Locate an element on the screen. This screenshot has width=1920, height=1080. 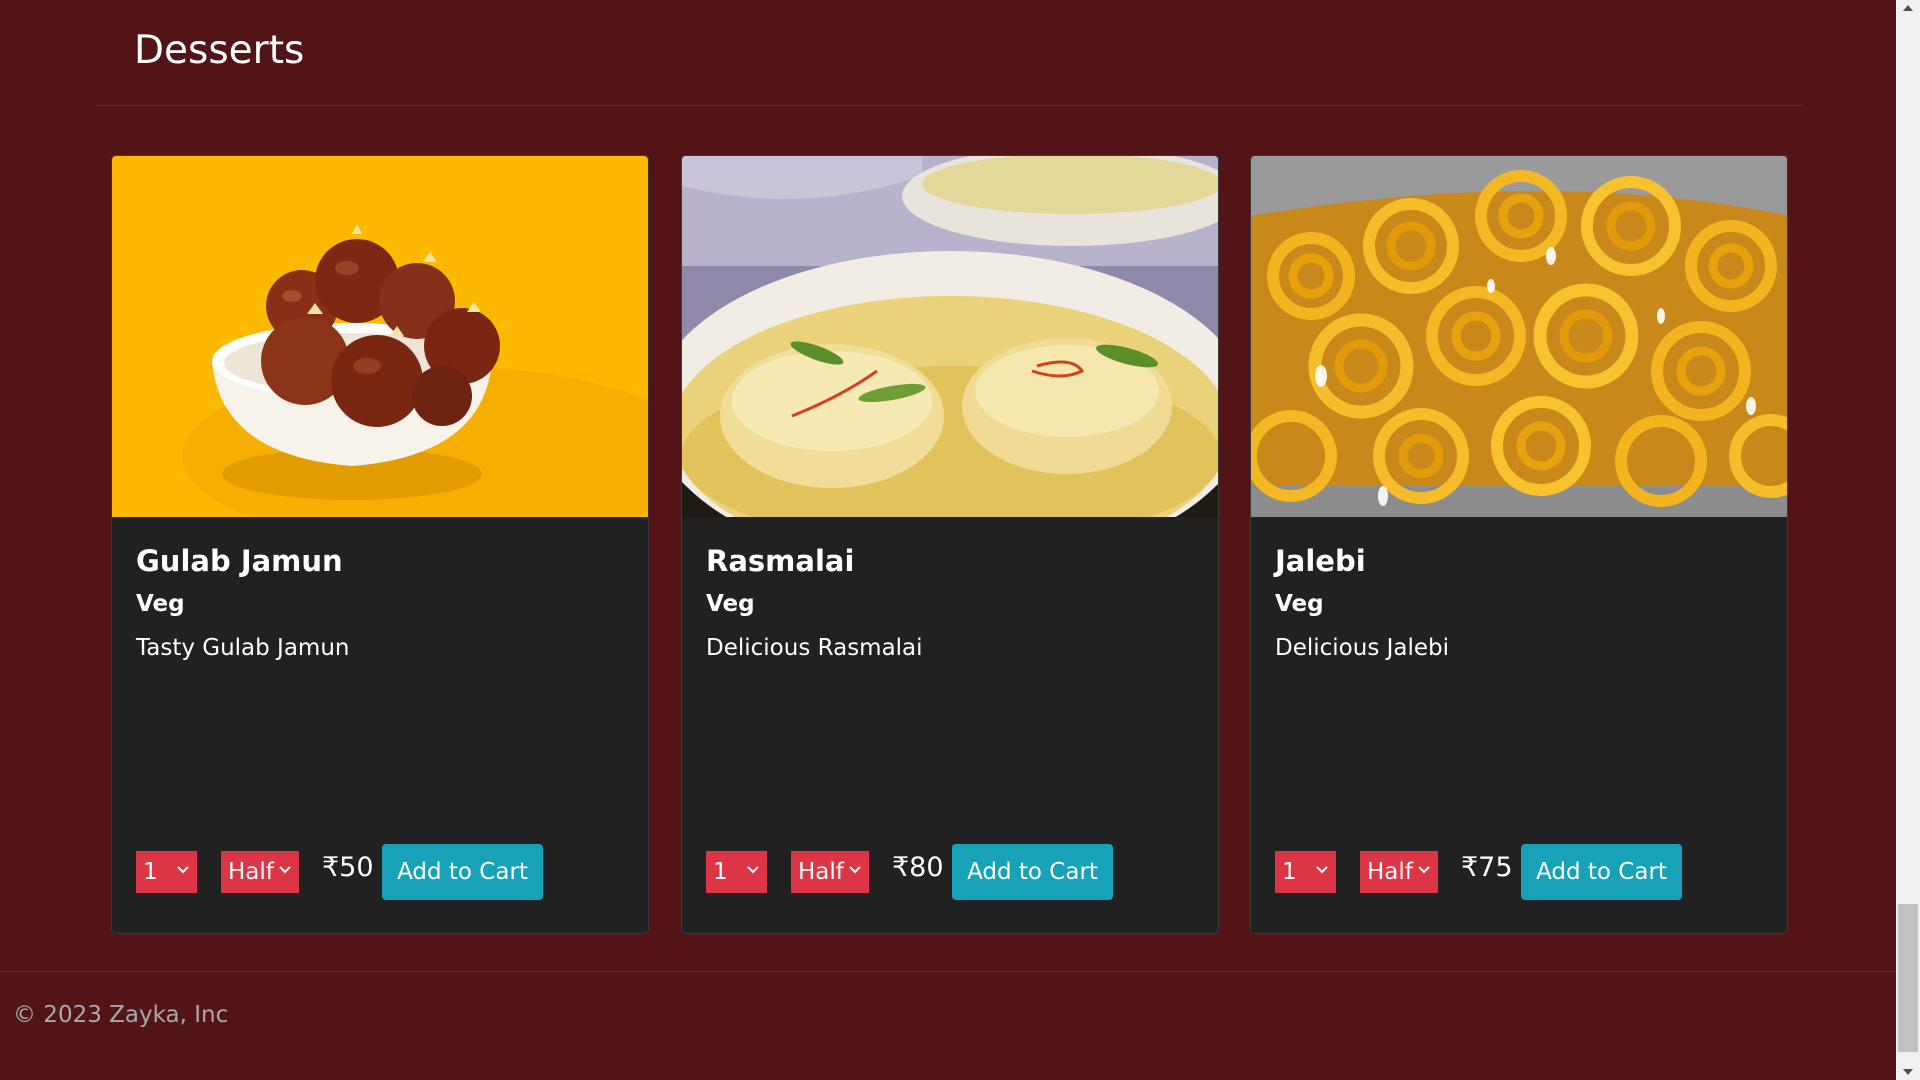
item-description: Delicious Rasmalai is located at coordinates (814, 648).